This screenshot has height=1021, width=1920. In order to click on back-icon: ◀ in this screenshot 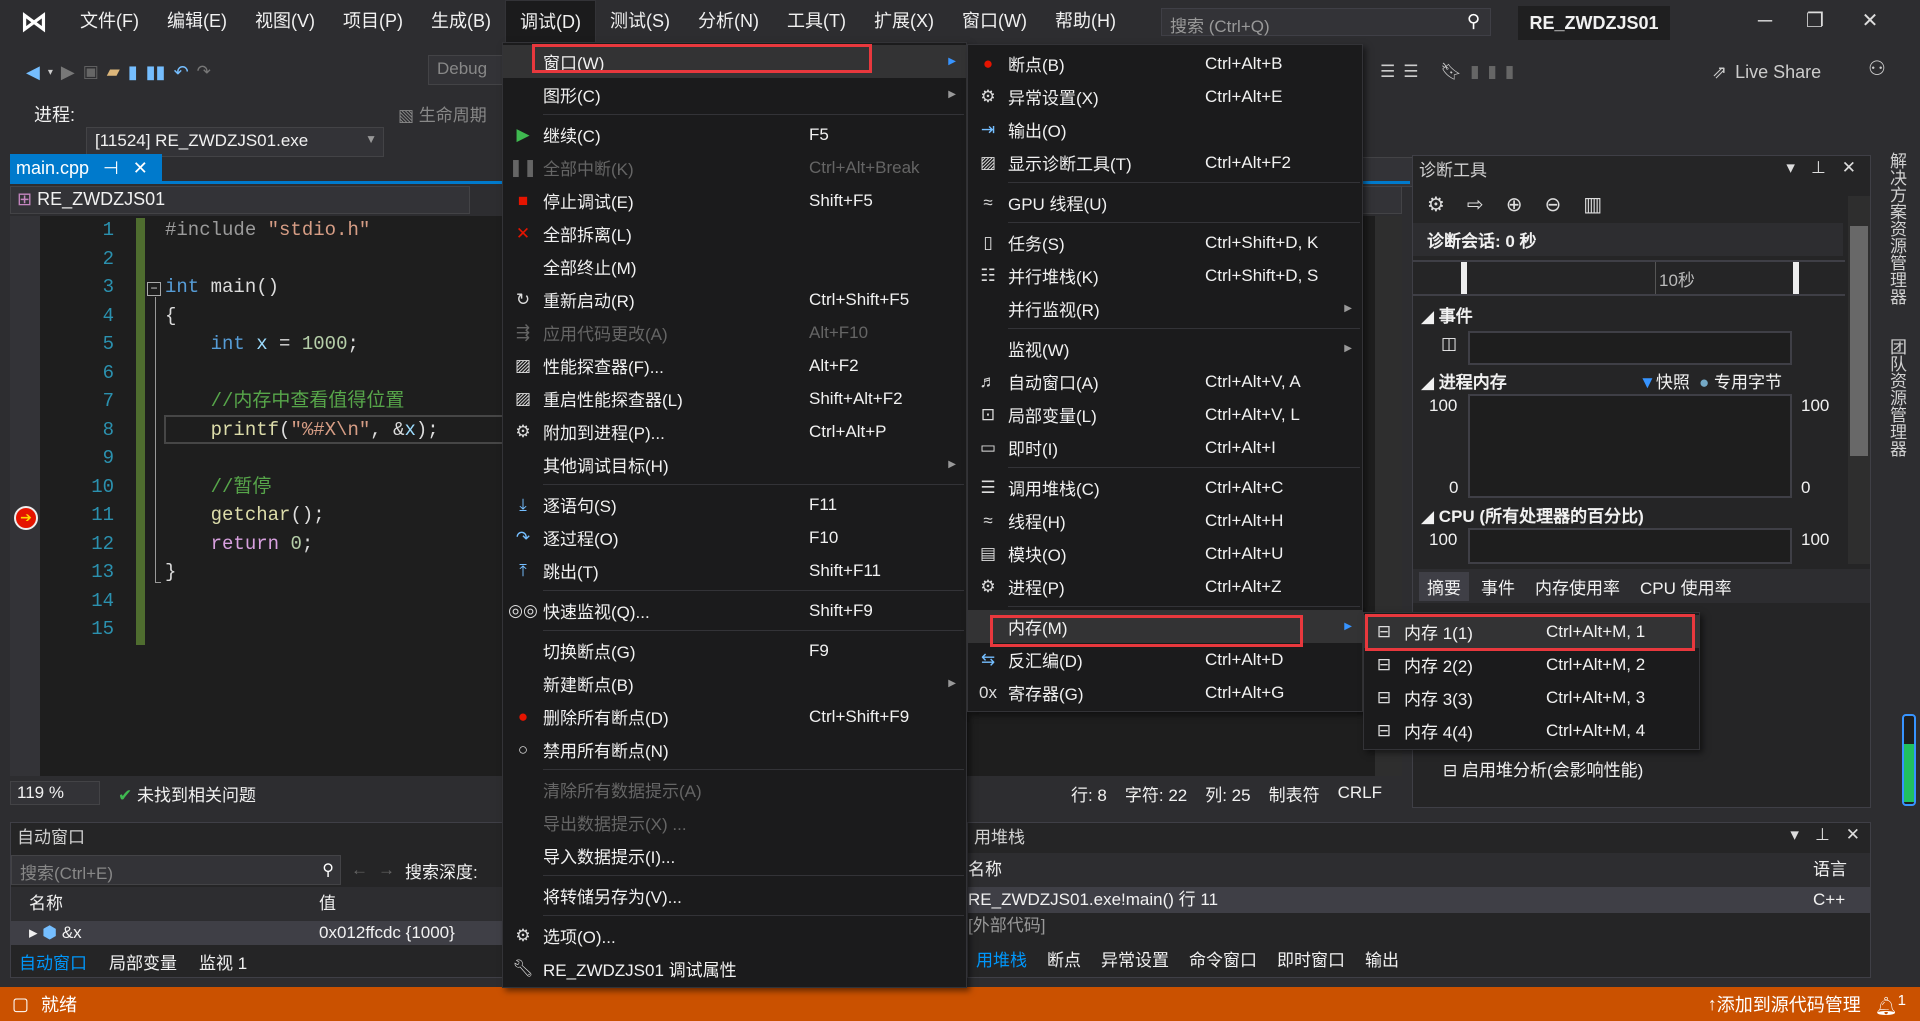, I will do `click(33, 72)`.